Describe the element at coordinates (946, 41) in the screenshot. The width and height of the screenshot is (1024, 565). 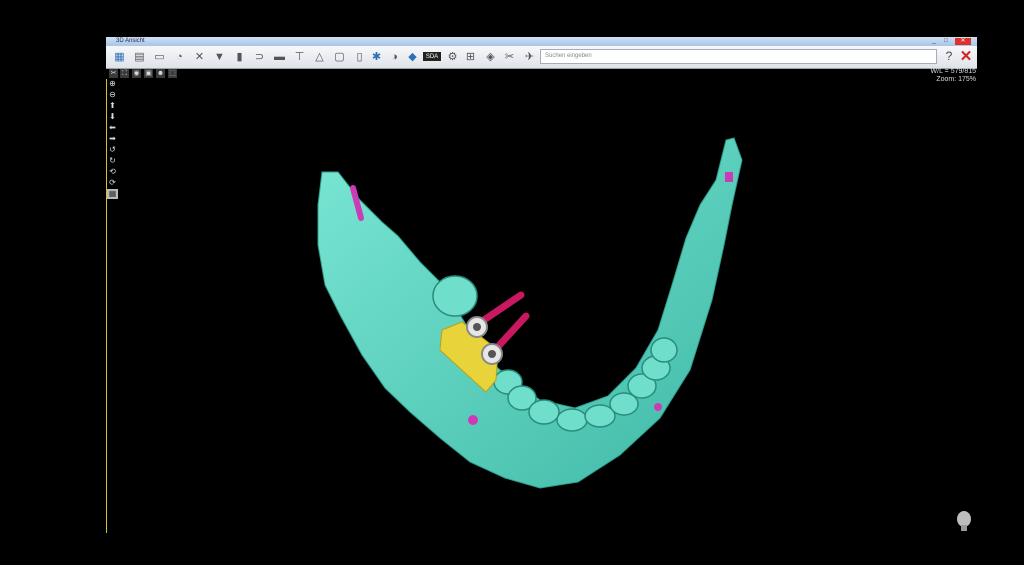
I see `maximize-button: □` at that location.